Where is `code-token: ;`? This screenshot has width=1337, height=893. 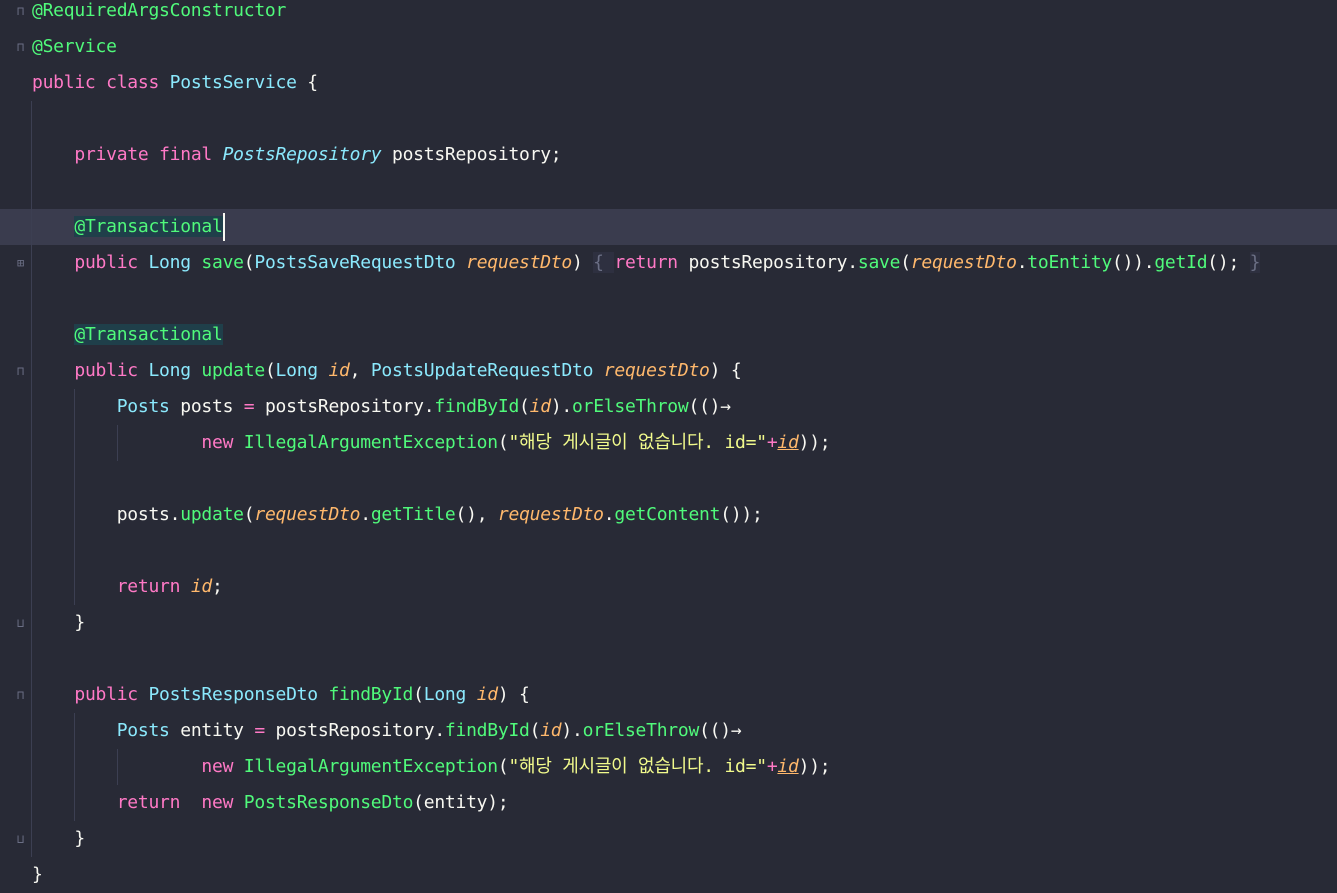 code-token: ; is located at coordinates (217, 586).